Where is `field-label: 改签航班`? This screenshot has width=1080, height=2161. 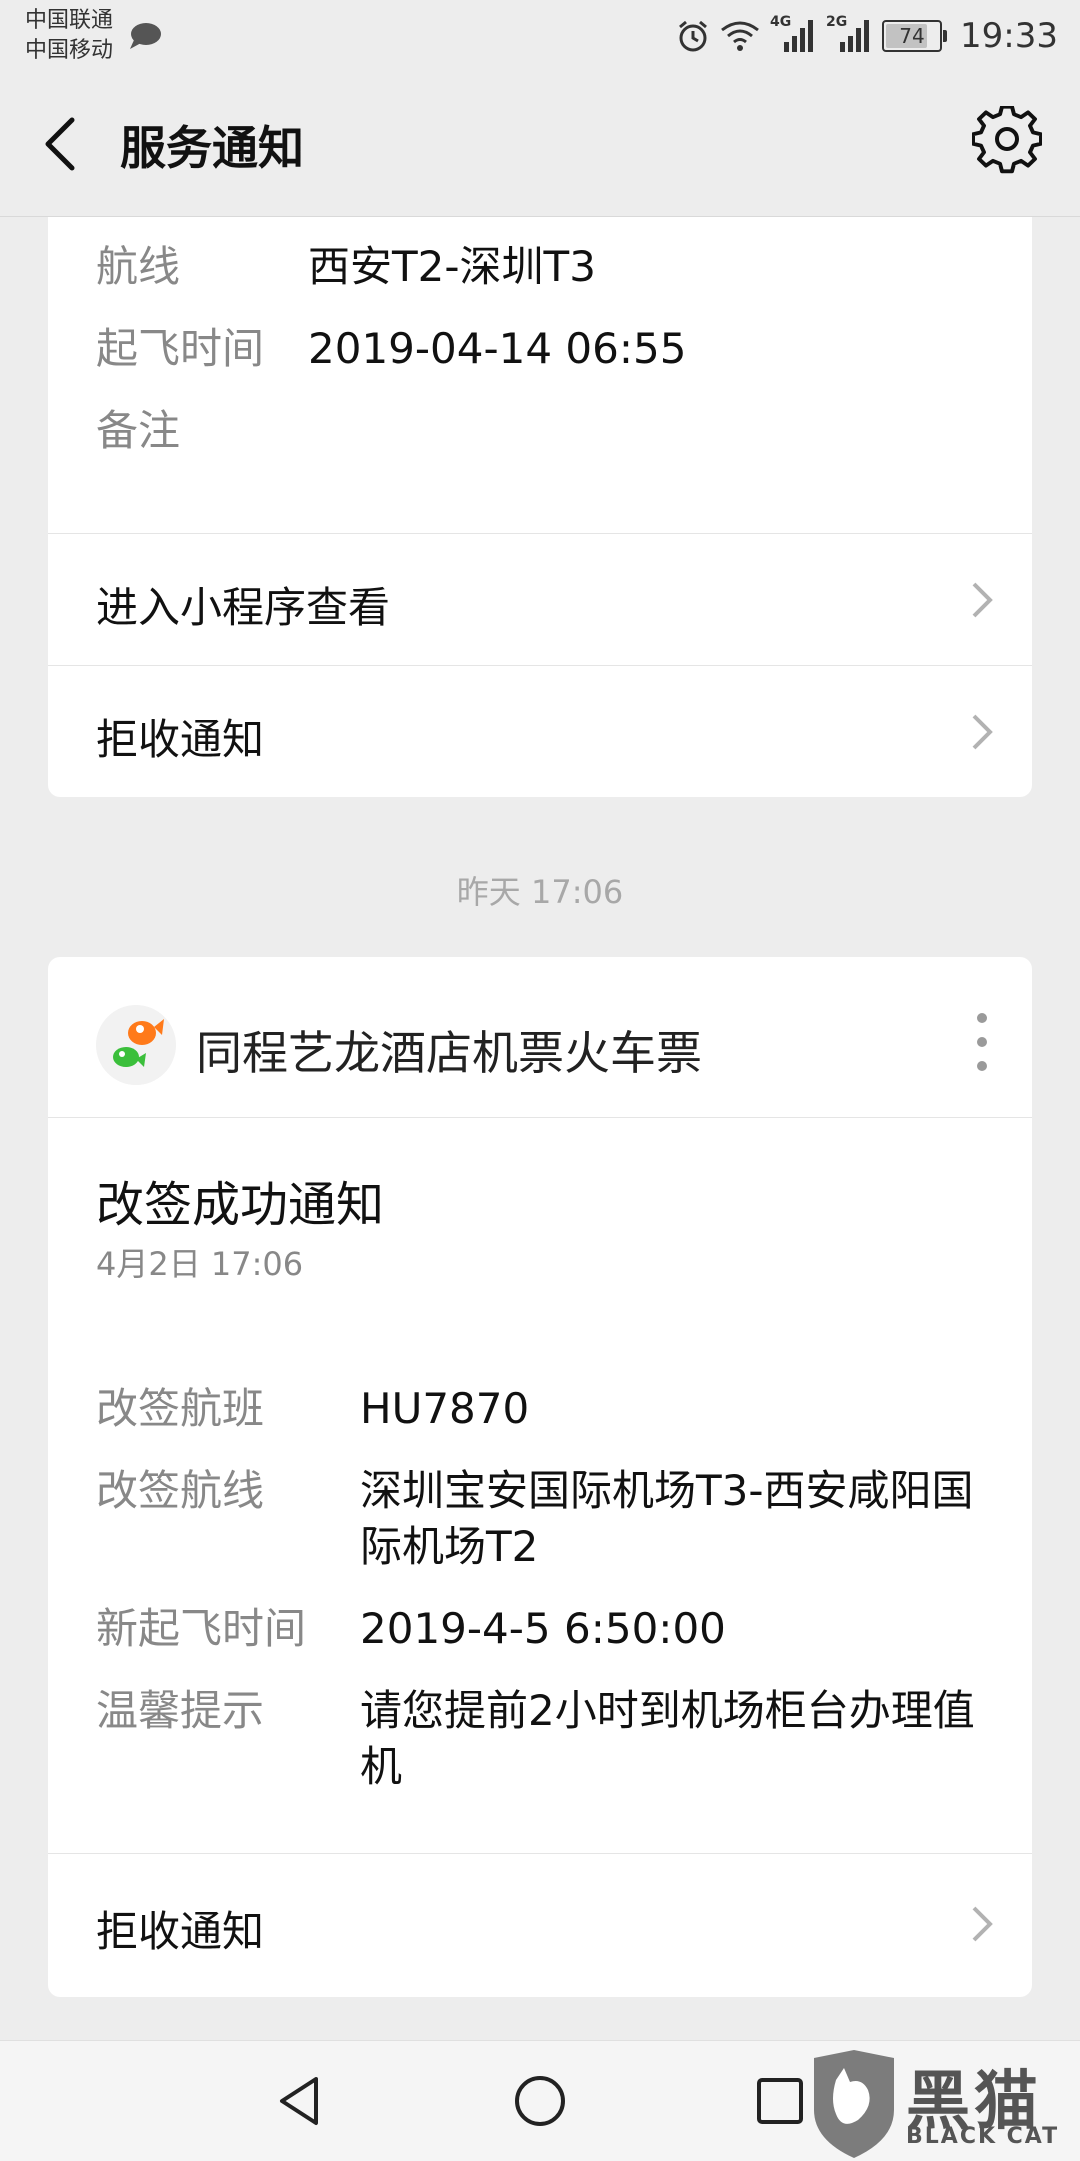
field-label: 改签航班 is located at coordinates (180, 1408).